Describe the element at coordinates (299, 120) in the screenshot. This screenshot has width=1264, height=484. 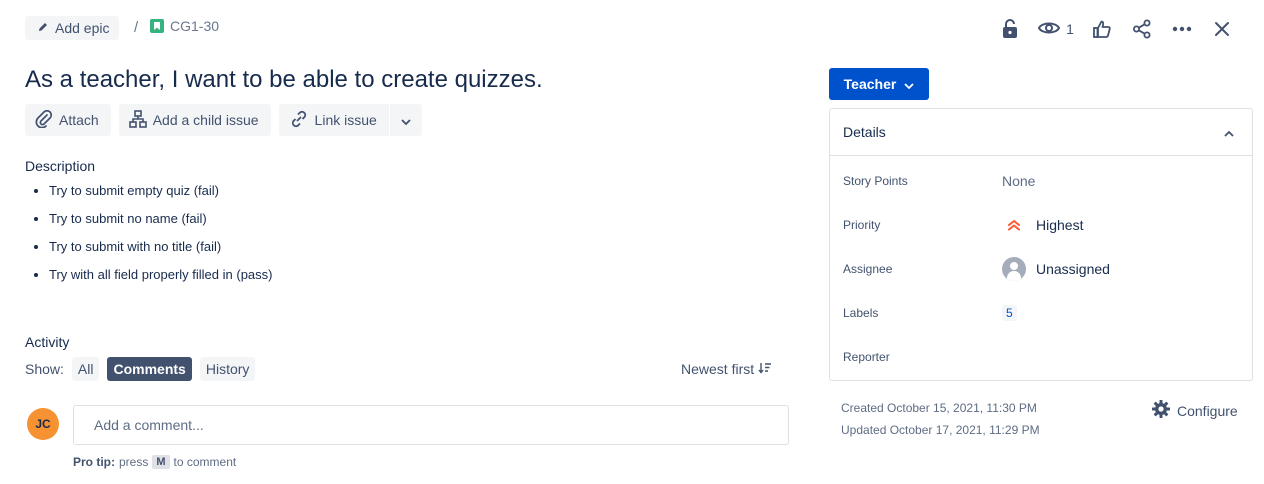
I see `link-icon` at that location.